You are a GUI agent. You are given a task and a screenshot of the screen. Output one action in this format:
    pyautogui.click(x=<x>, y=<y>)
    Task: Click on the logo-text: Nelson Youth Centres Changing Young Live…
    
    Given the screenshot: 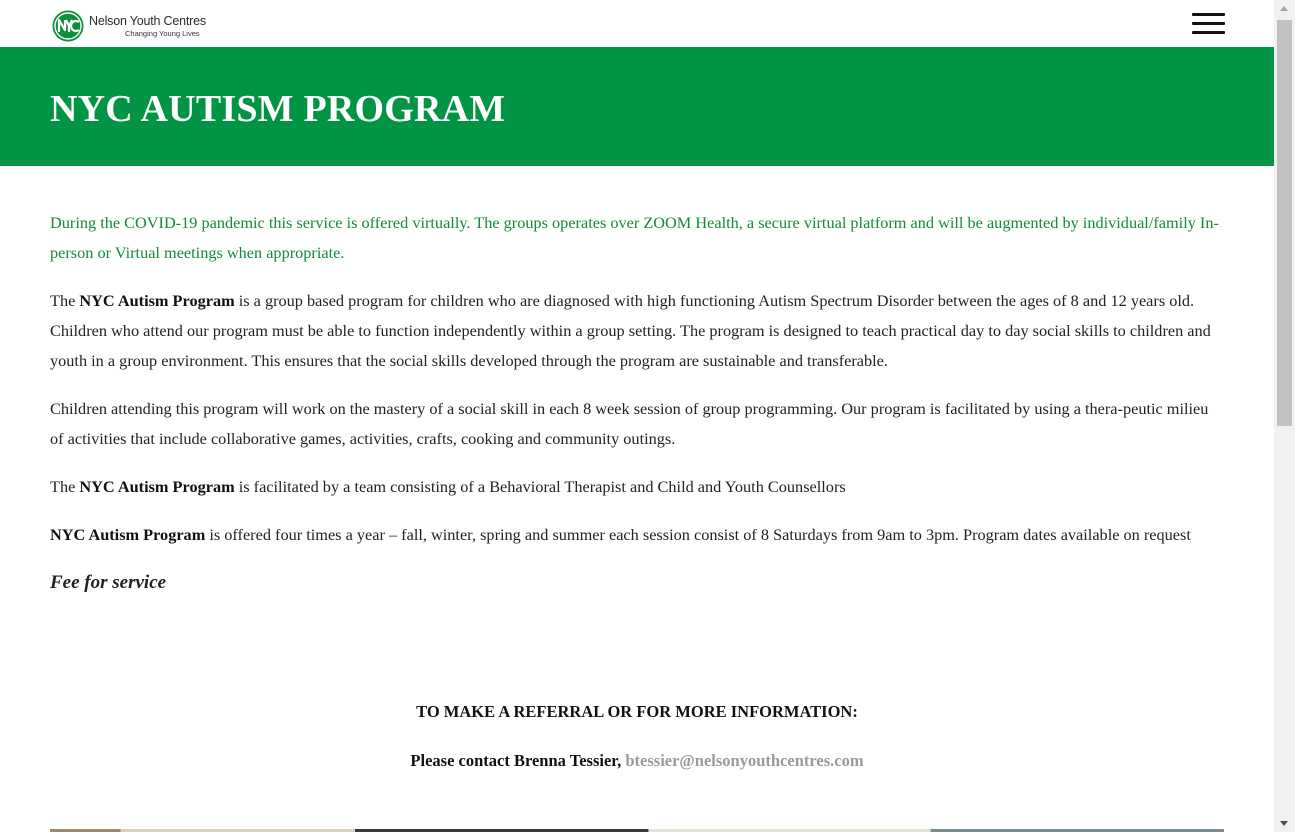 What is the action you would take?
    pyautogui.click(x=147, y=26)
    